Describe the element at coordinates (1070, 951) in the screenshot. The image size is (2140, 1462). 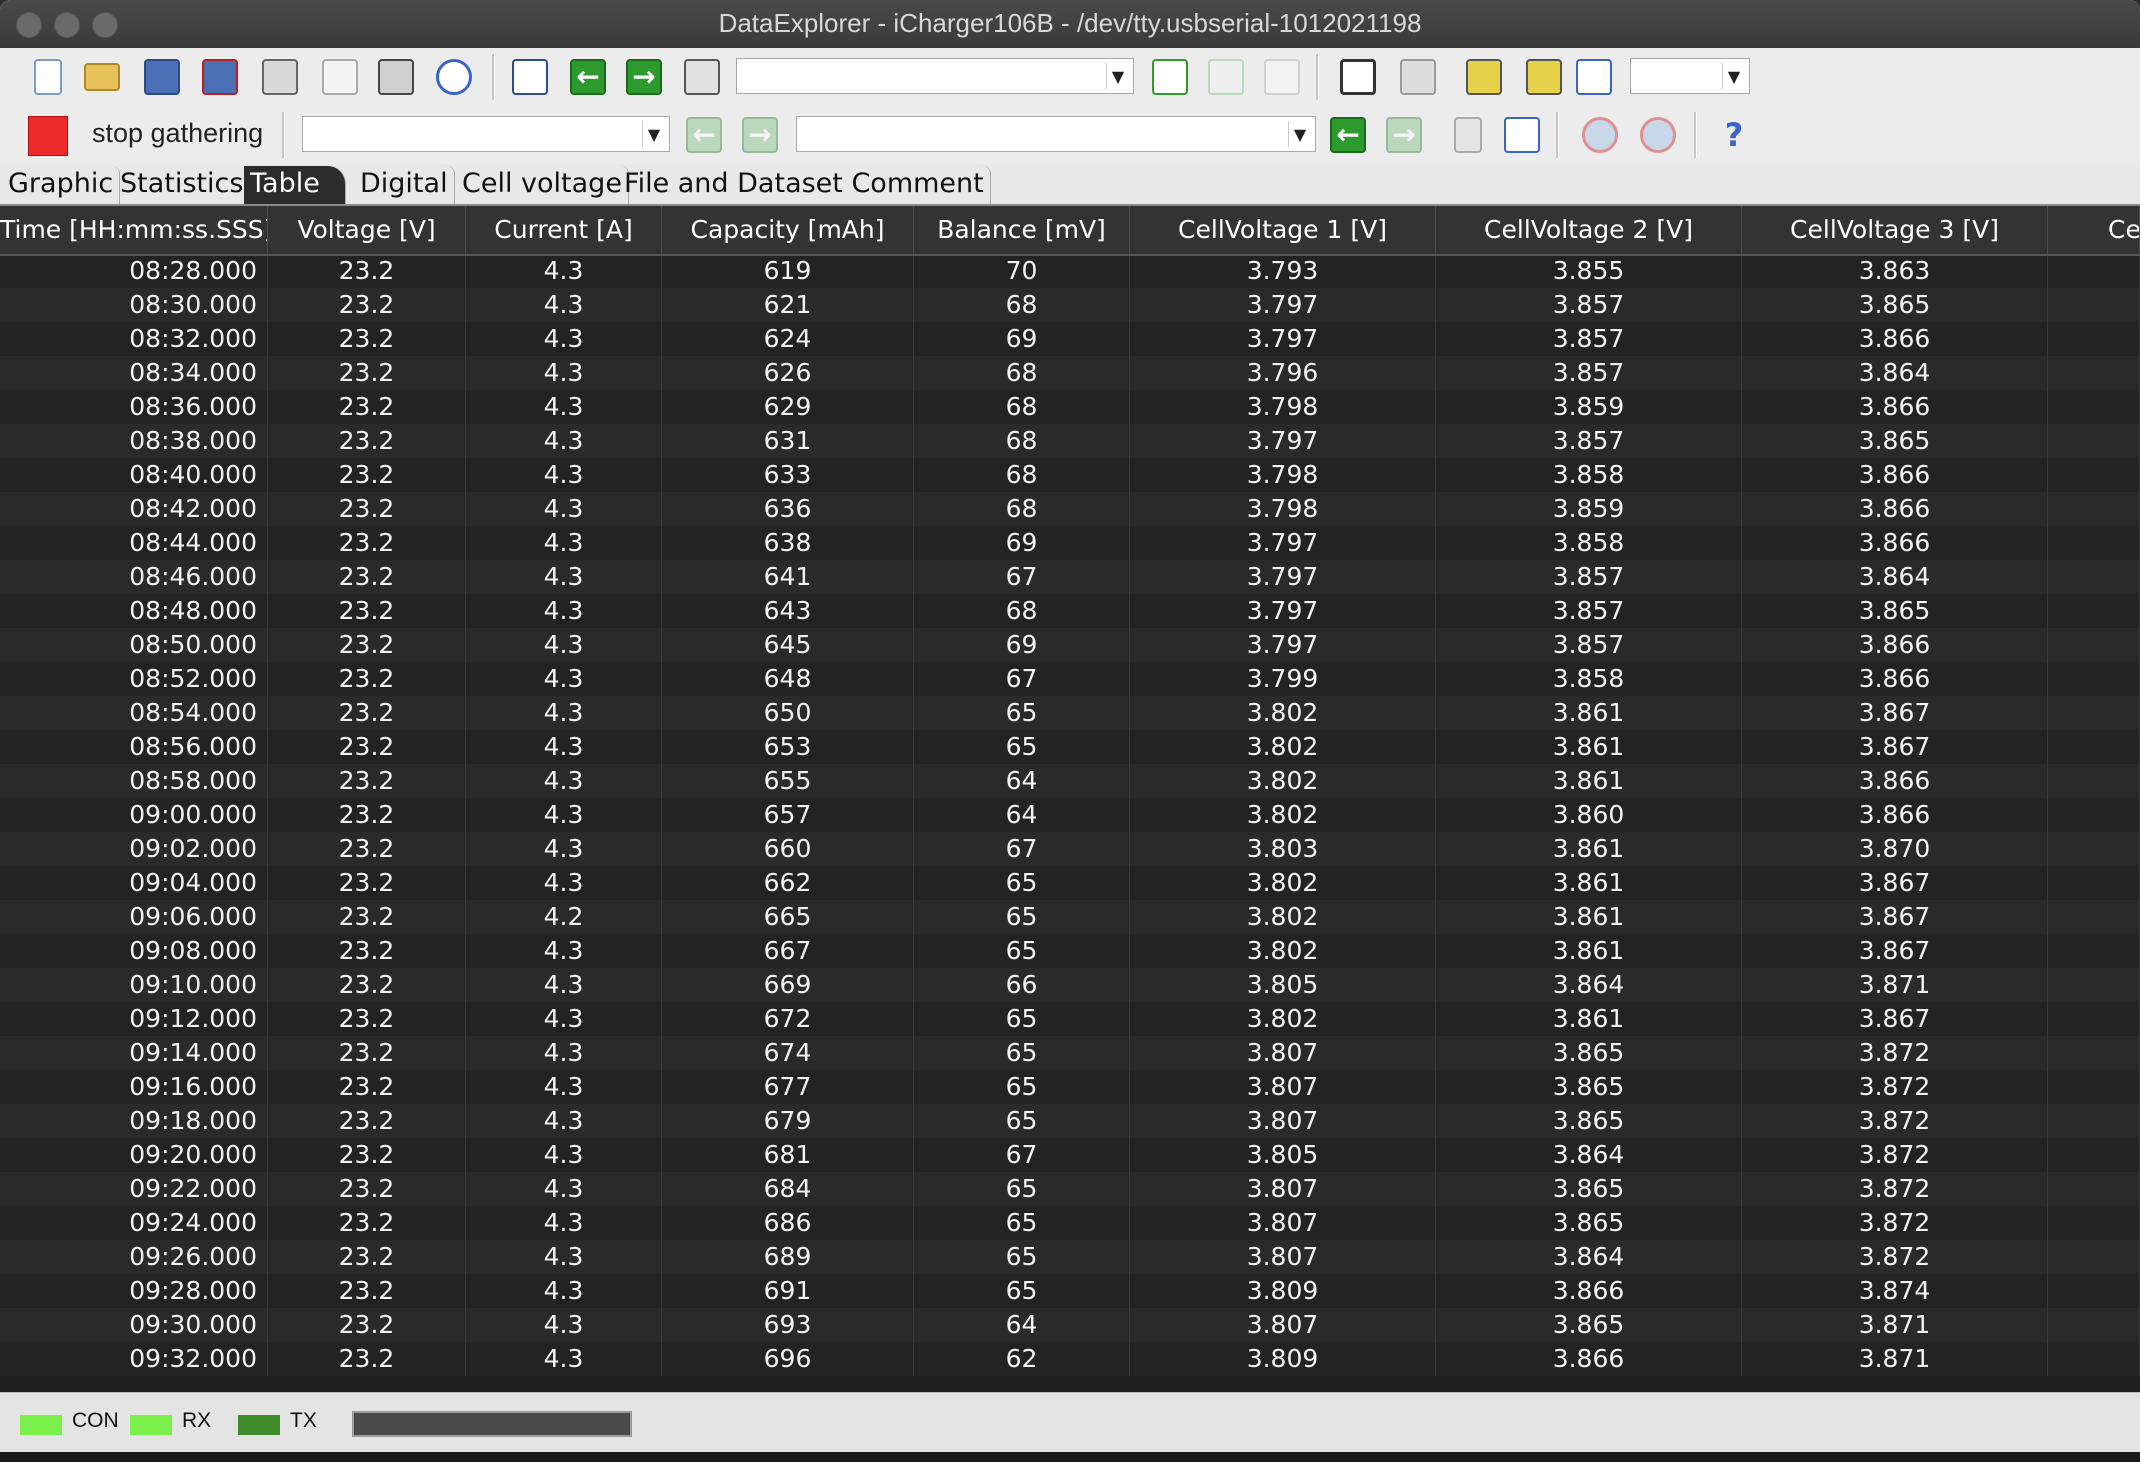
I see `table-row: 09:08.000 23.2 4.3 667 65 3.802 3.861 3.867` at that location.